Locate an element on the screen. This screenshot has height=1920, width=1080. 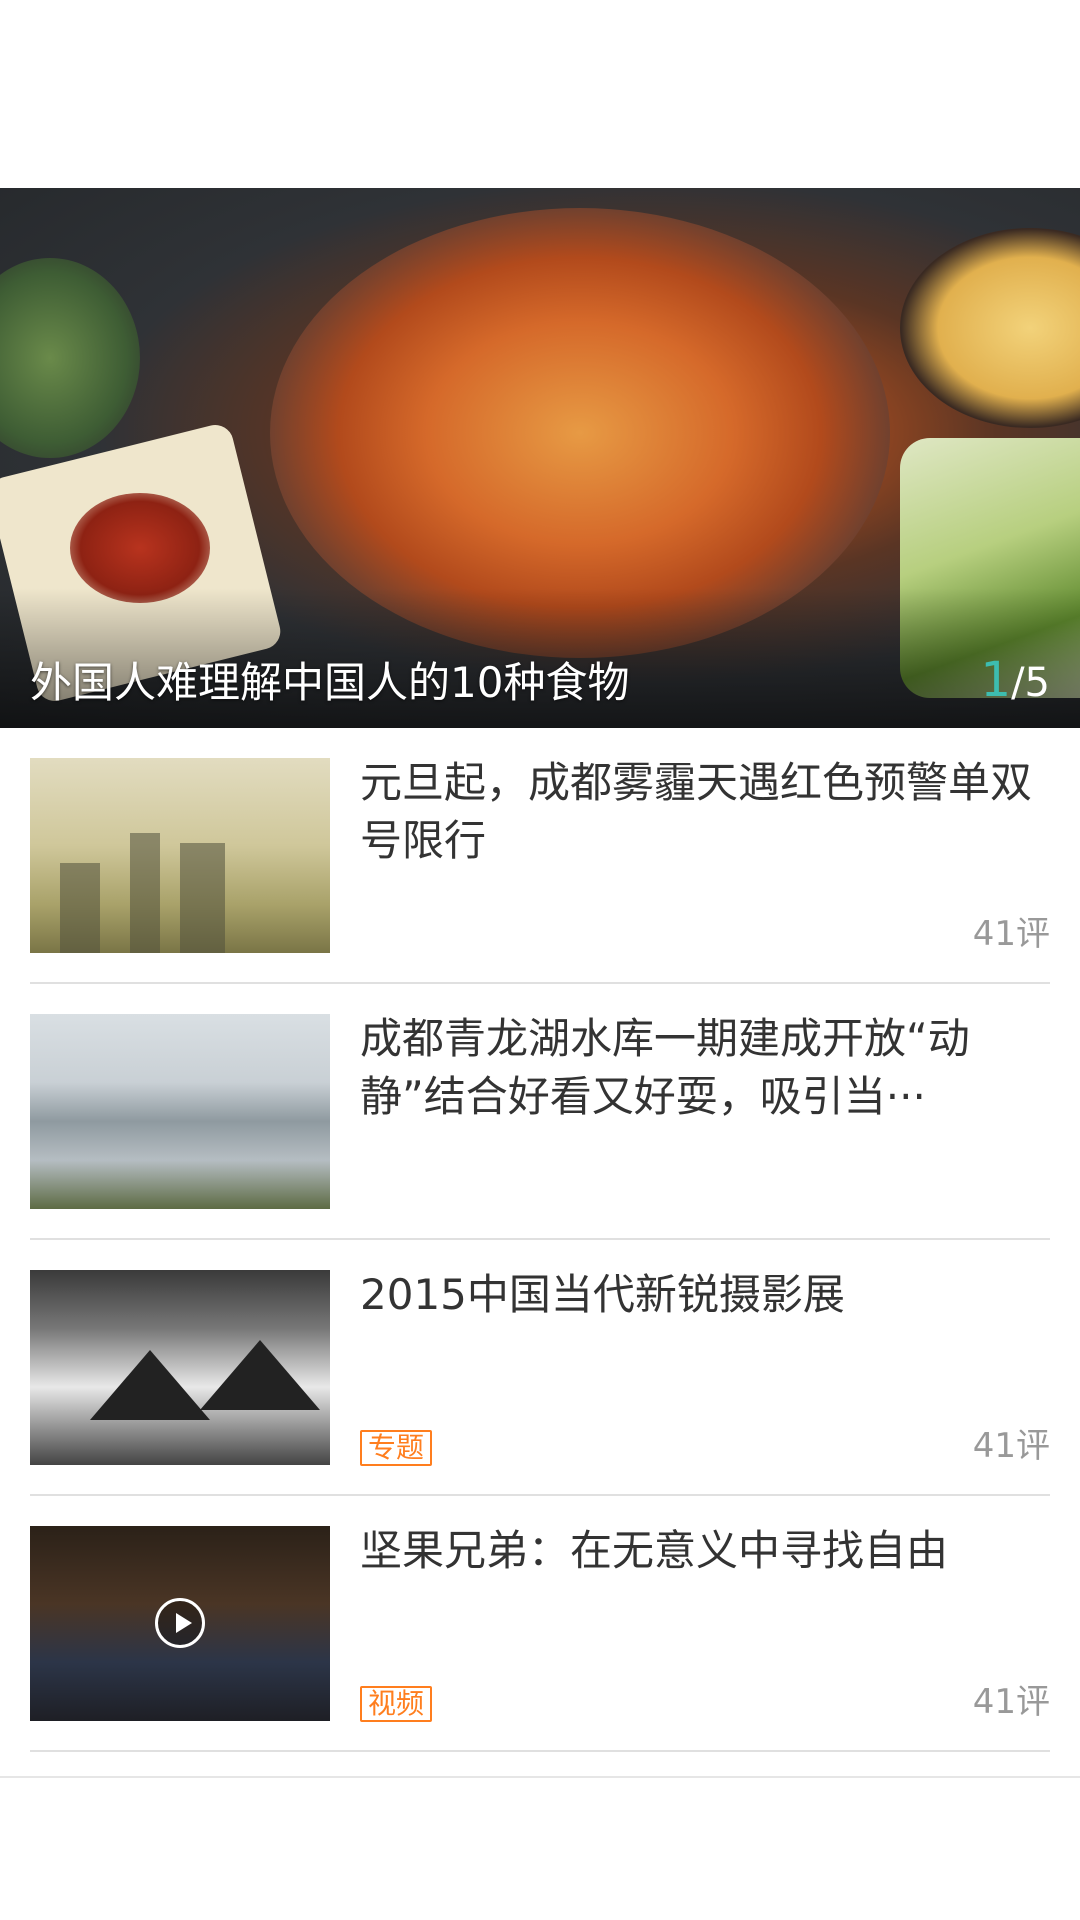
news-title: 坚果兄弟：在无意义中寻找自由 is located at coordinates (654, 1550).